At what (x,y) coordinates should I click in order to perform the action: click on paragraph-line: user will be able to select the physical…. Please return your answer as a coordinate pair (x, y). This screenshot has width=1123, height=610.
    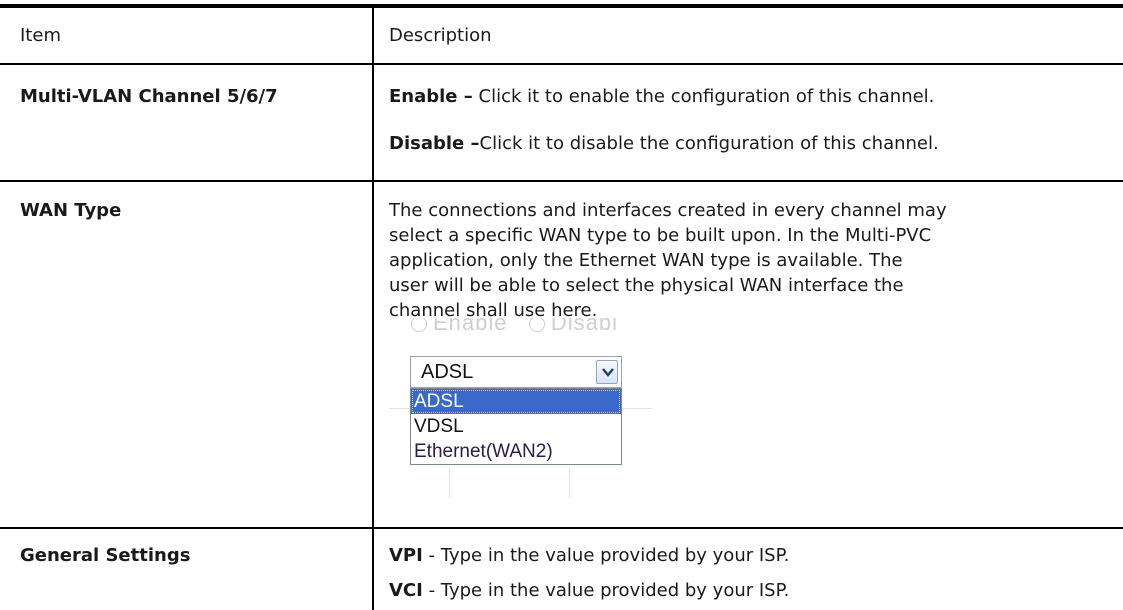
    Looking at the image, I should click on (646, 285).